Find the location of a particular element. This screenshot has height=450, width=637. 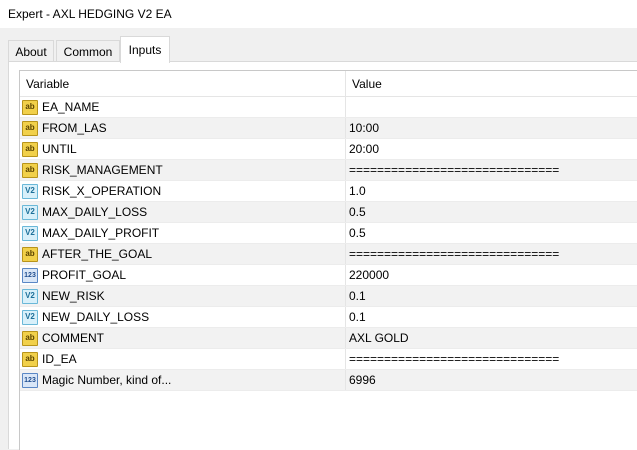

variable-cell: ab RISK_MANAGEMENT is located at coordinates (183, 170).